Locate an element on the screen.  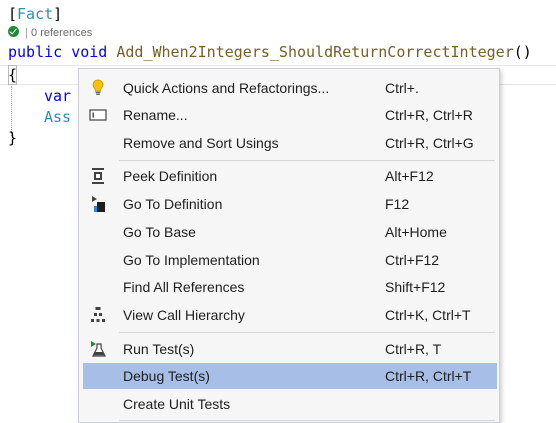
menu-item-shortcut: F12 is located at coordinates (397, 204).